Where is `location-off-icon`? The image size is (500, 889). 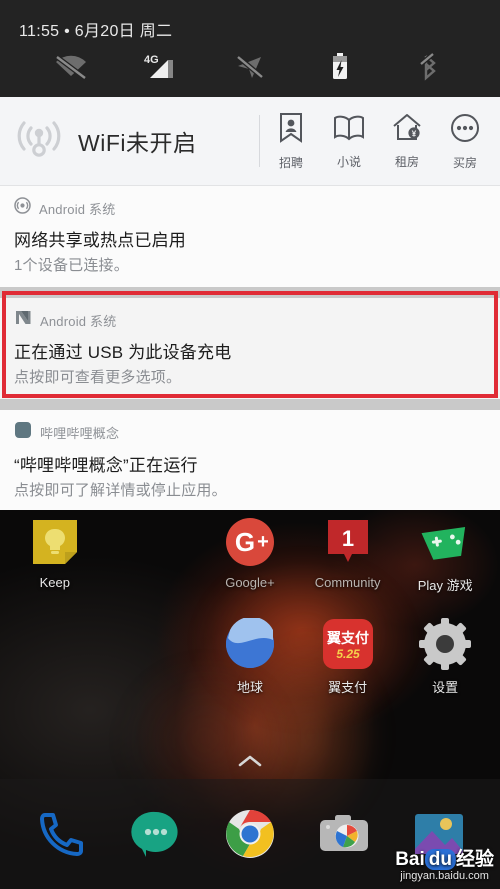 location-off-icon is located at coordinates (250, 67).